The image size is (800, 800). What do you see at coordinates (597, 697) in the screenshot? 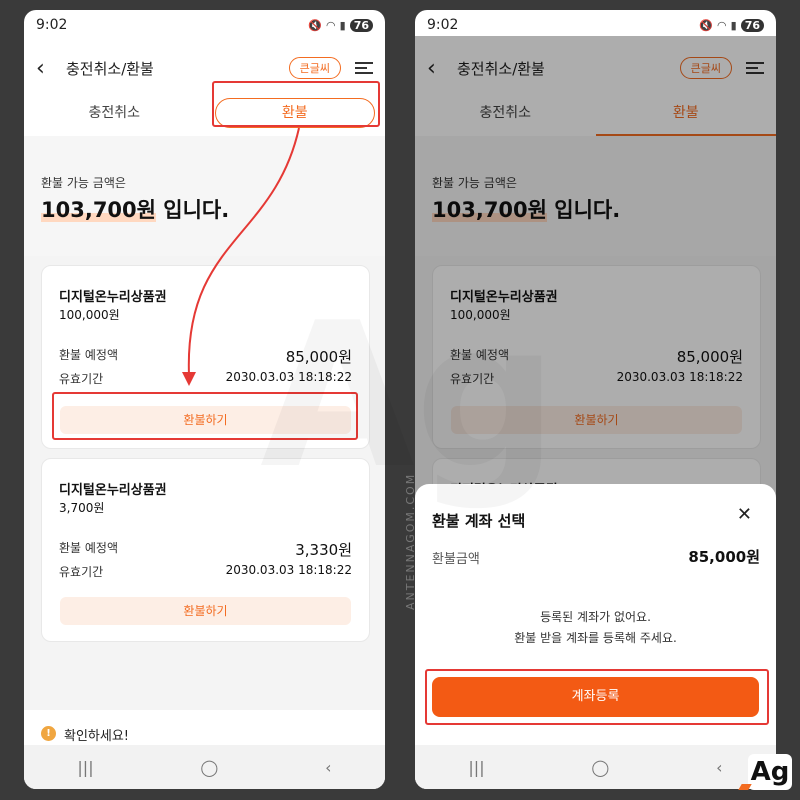
I see `highlight-box-register-button` at bounding box center [597, 697].